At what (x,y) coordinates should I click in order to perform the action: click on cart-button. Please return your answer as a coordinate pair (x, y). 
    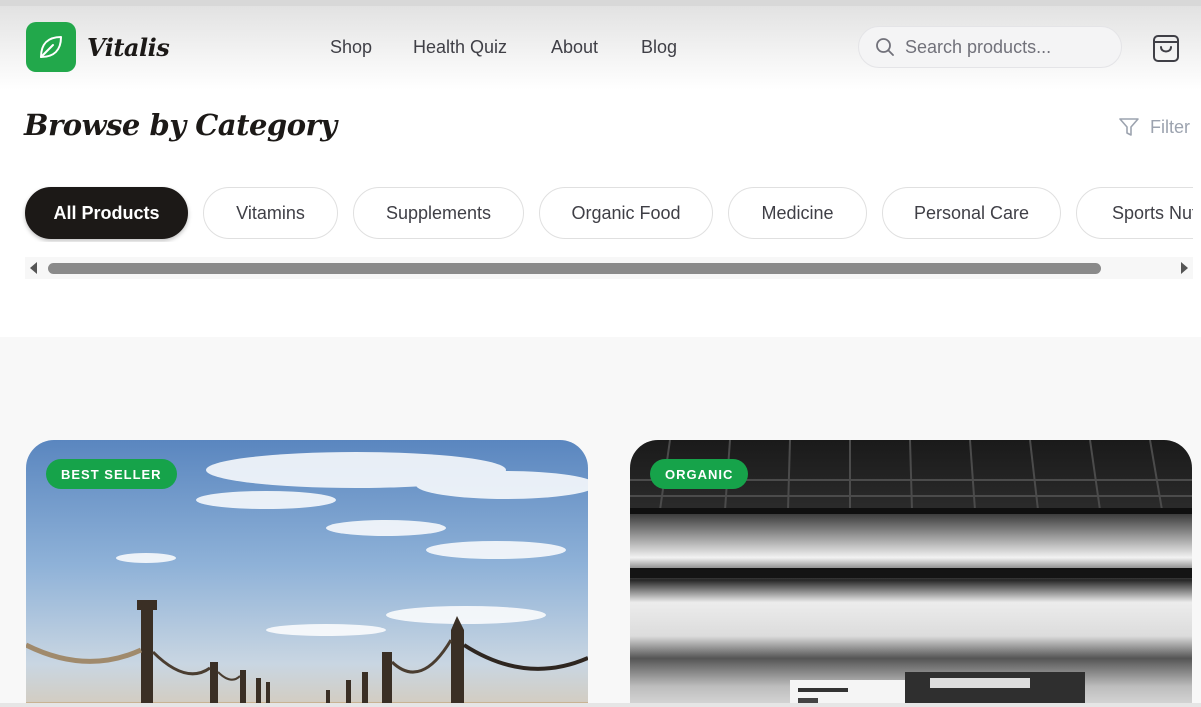
    Looking at the image, I should click on (1166, 50).